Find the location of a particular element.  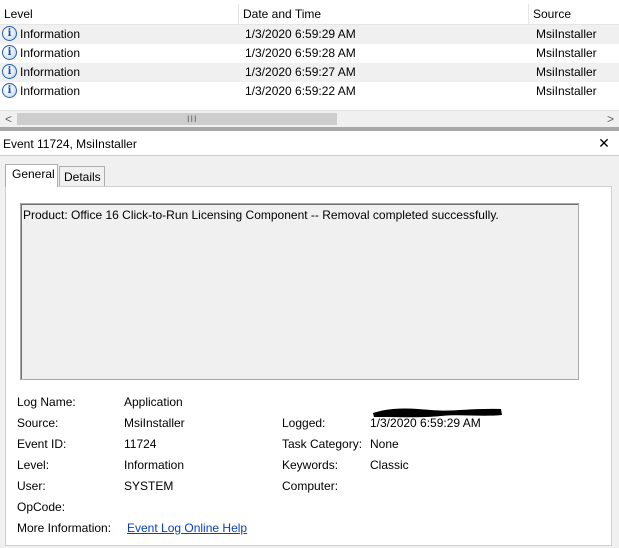

level-value: Information is located at coordinates (154, 465).